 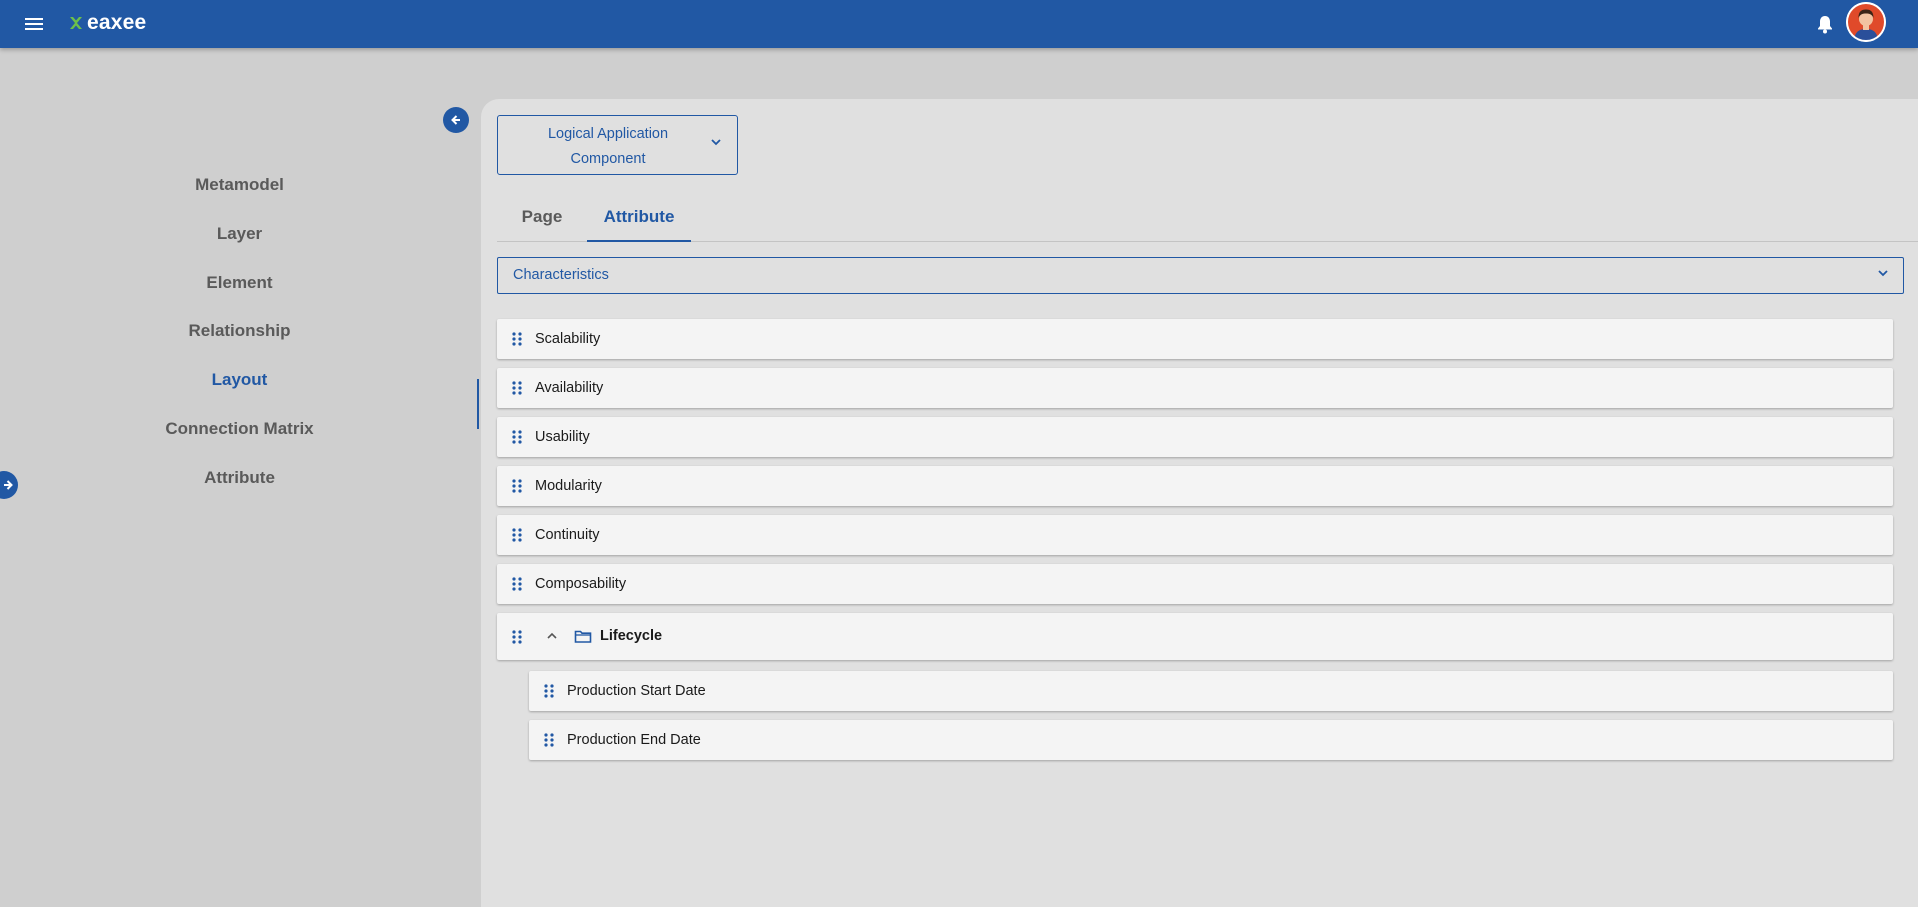 What do you see at coordinates (634, 740) in the screenshot?
I see `attribute-label: Production End Date` at bounding box center [634, 740].